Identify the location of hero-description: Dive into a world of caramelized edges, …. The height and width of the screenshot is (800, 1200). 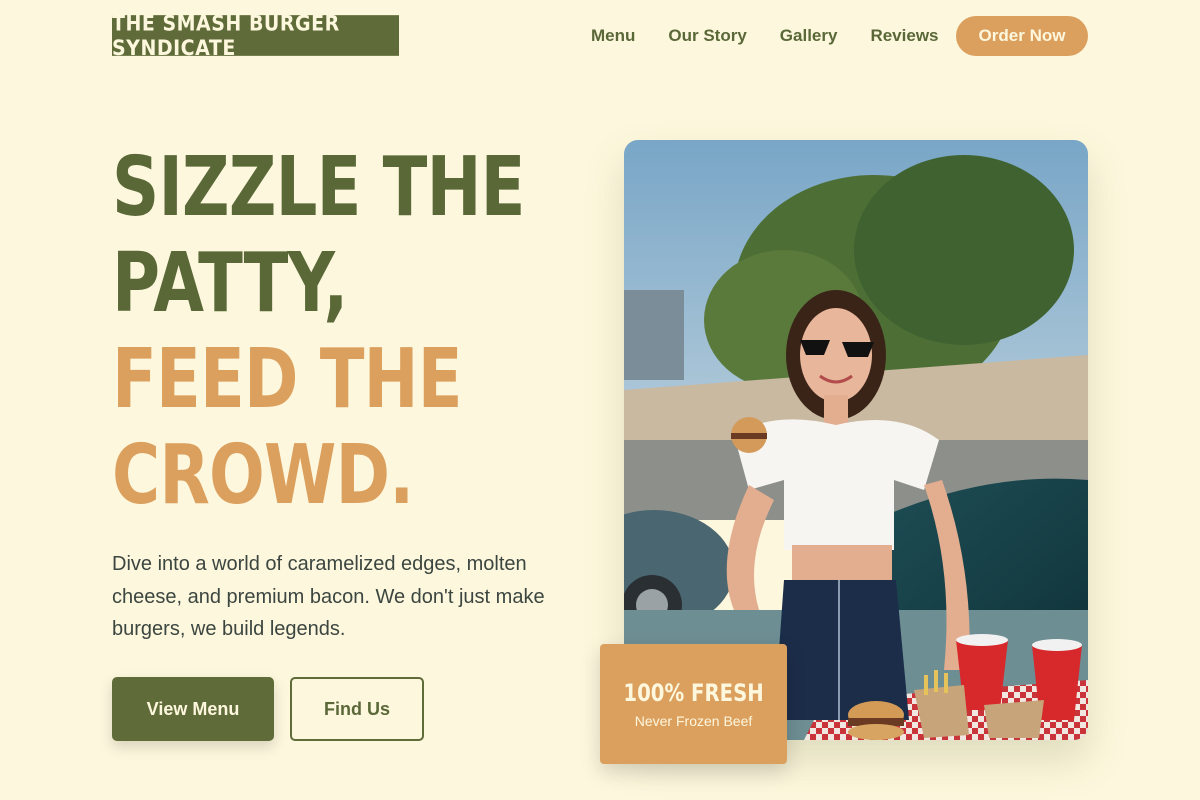
(328, 596).